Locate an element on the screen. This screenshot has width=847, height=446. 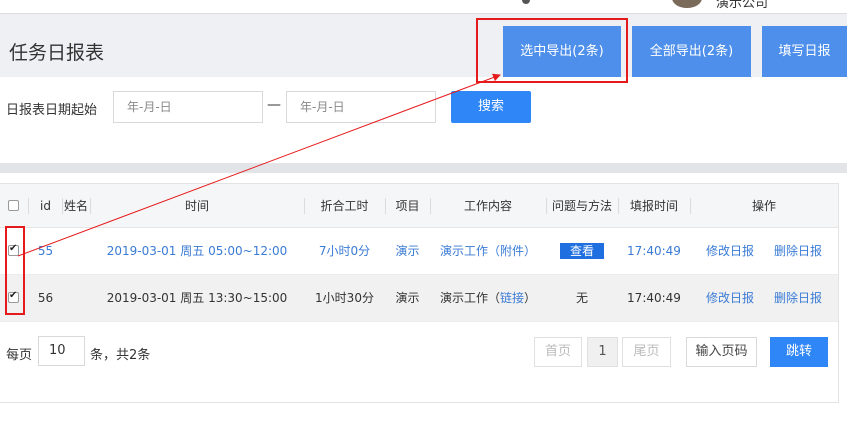
page-title: 任务日报表 is located at coordinates (57, 53).